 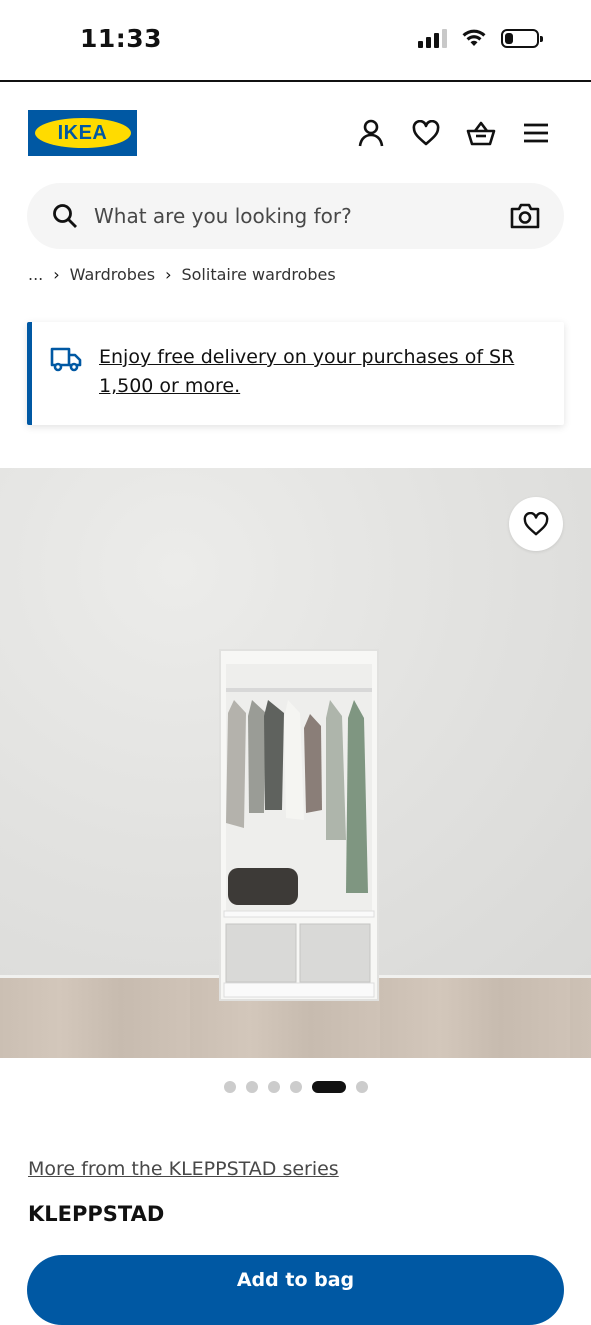 What do you see at coordinates (65, 216) in the screenshot?
I see `search-icon` at bounding box center [65, 216].